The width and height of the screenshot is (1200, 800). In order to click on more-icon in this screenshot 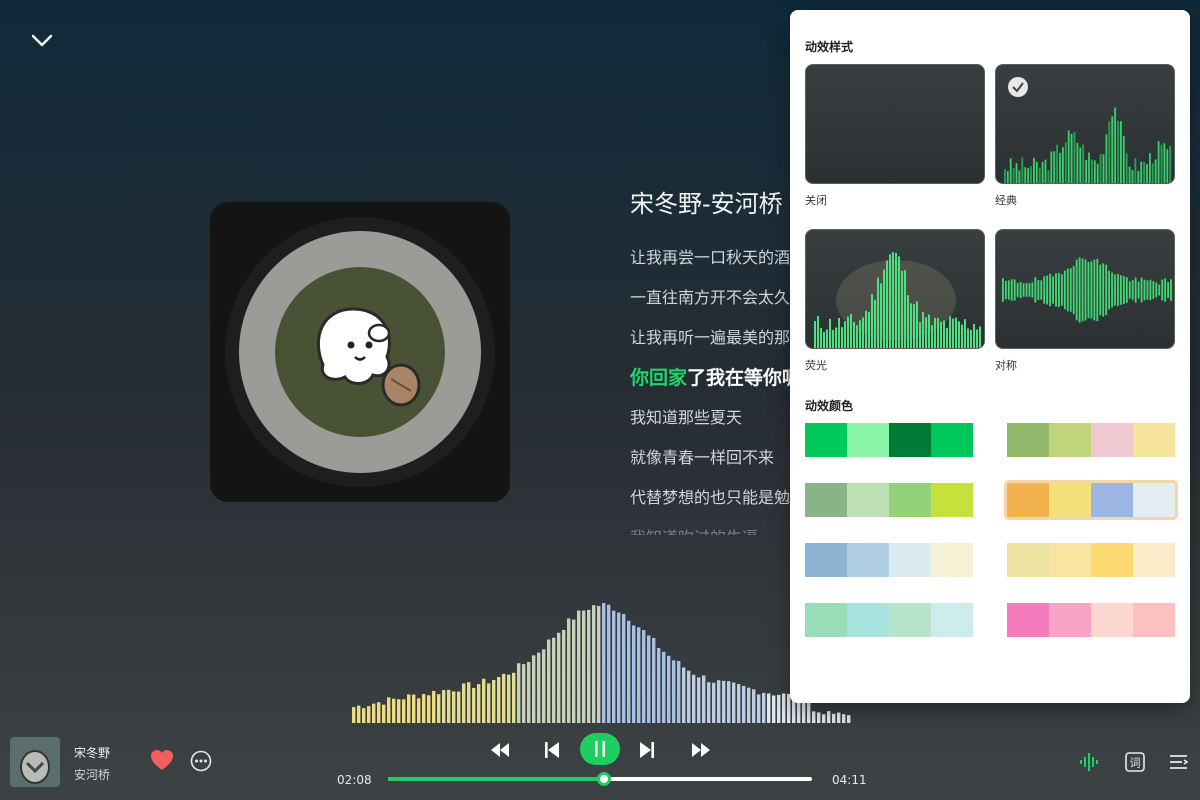, I will do `click(201, 761)`.